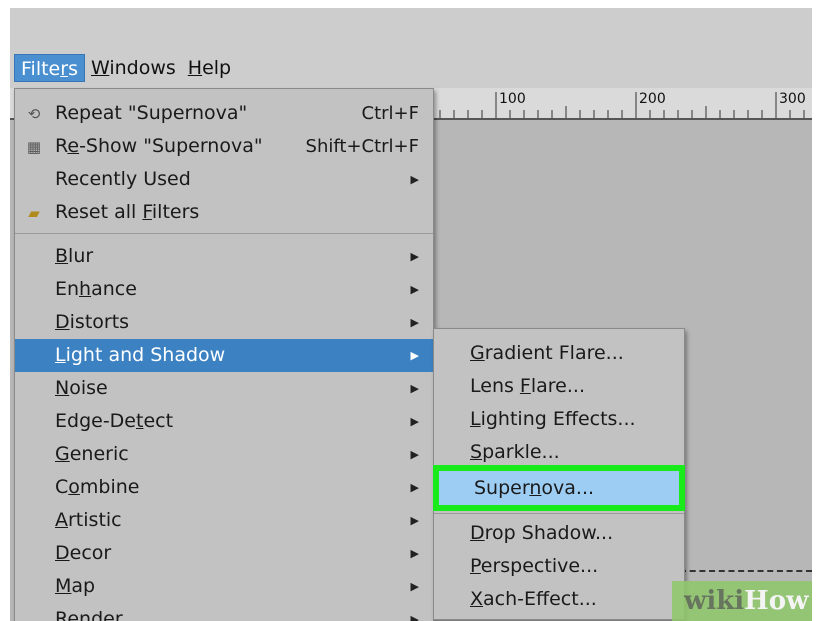 This screenshot has height=621, width=820. I want to click on ruler-label-300: 300, so click(792, 99).